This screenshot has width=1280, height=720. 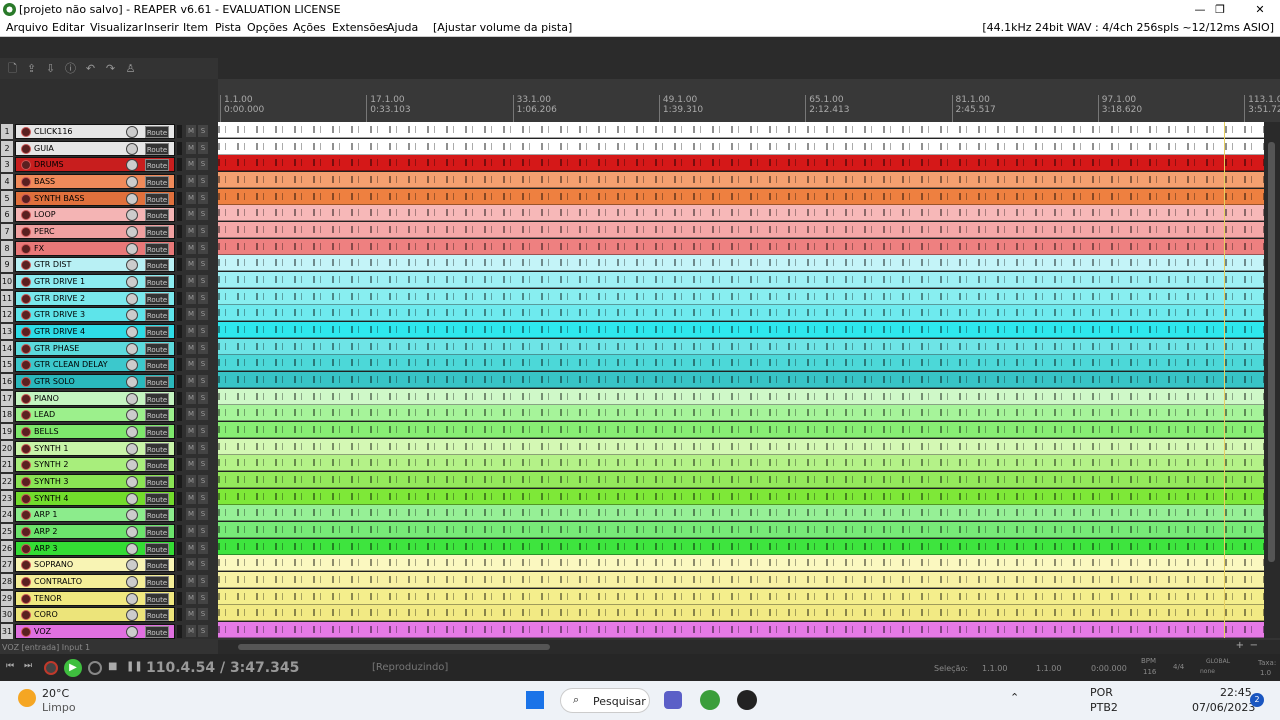 I want to click on track-panel: GTR DRIVE 4 Route, so click(x=95, y=332).